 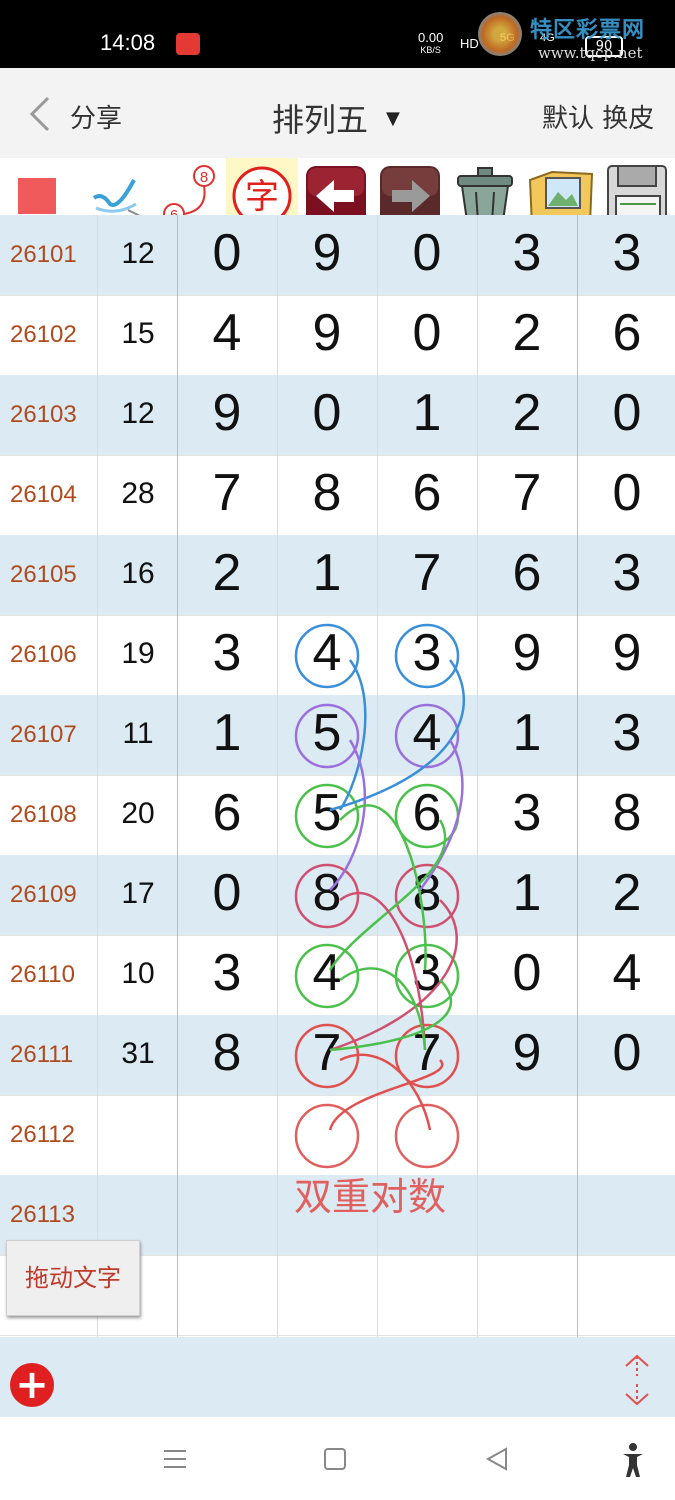 What do you see at coordinates (637, 1380) in the screenshot?
I see `up-down-arrows-icon` at bounding box center [637, 1380].